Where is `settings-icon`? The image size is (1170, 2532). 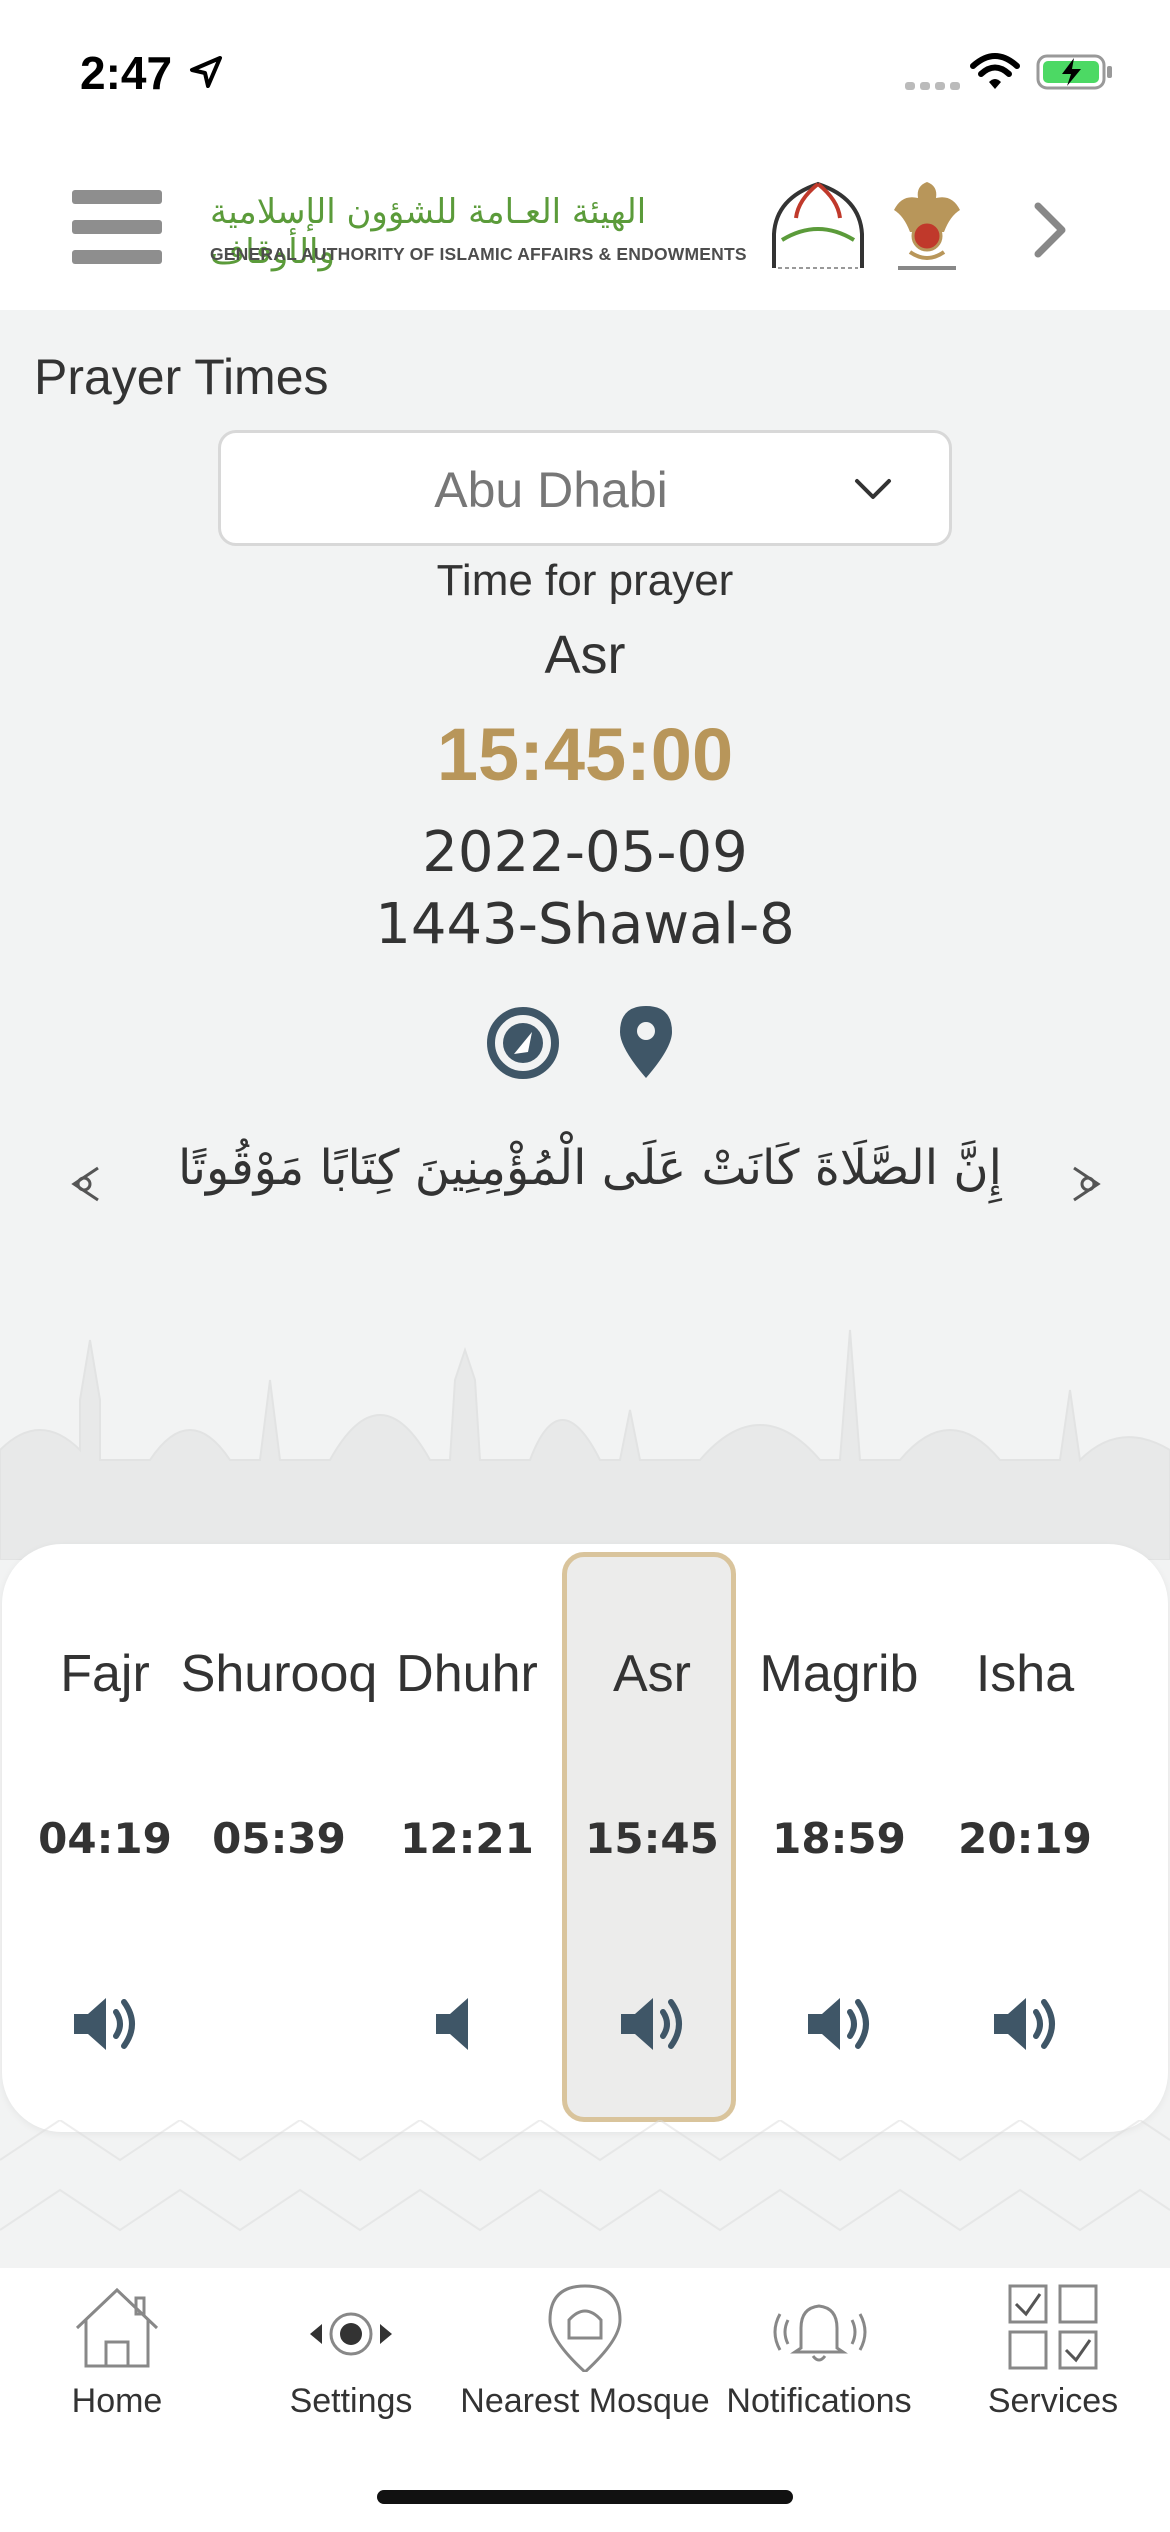
settings-icon is located at coordinates (351, 2334).